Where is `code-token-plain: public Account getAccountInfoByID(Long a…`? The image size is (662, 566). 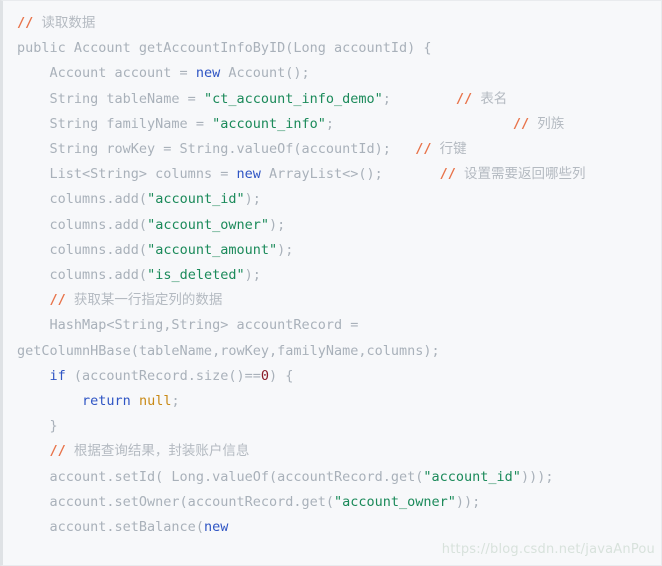
code-token-plain: public Account getAccountInfoByID(Long a… is located at coordinates (224, 48).